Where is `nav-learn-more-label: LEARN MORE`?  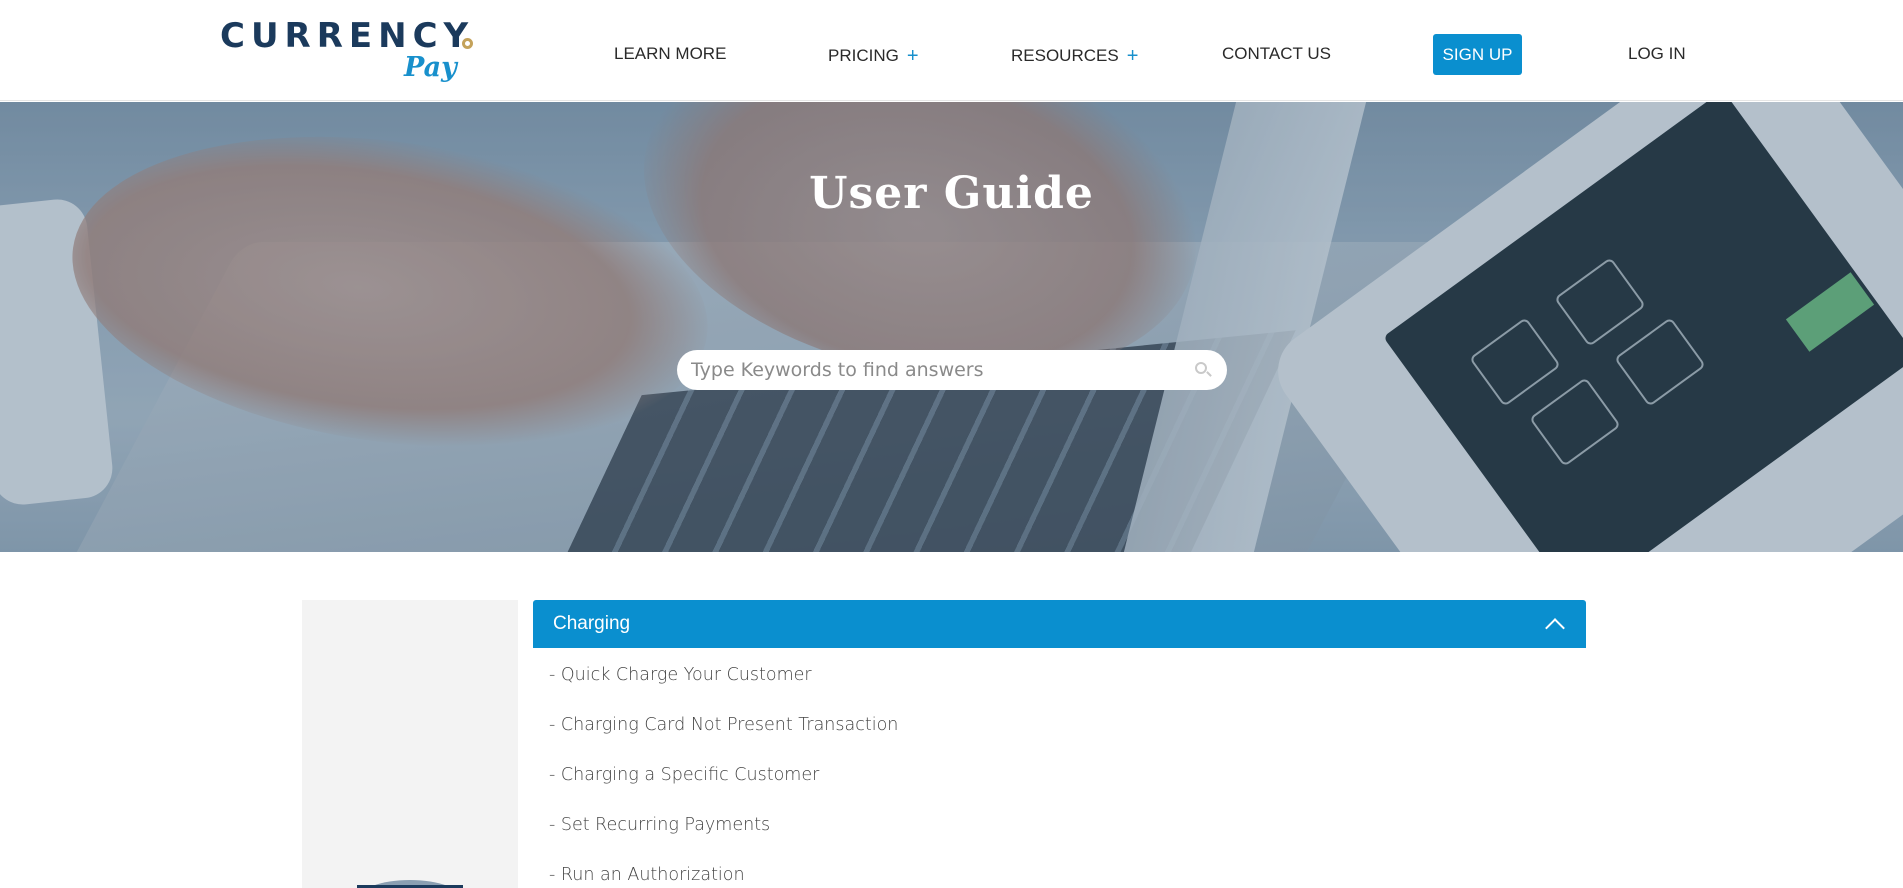
nav-learn-more-label: LEARN MORE is located at coordinates (670, 53).